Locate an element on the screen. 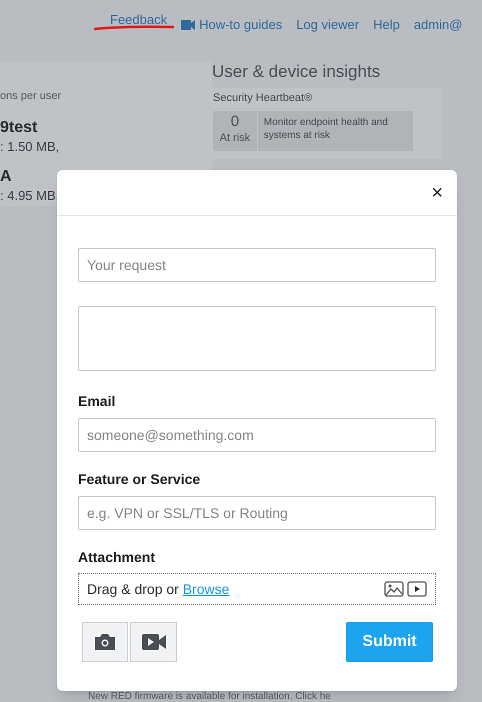  drop-zone: Drag & drop or Browse is located at coordinates (257, 589).